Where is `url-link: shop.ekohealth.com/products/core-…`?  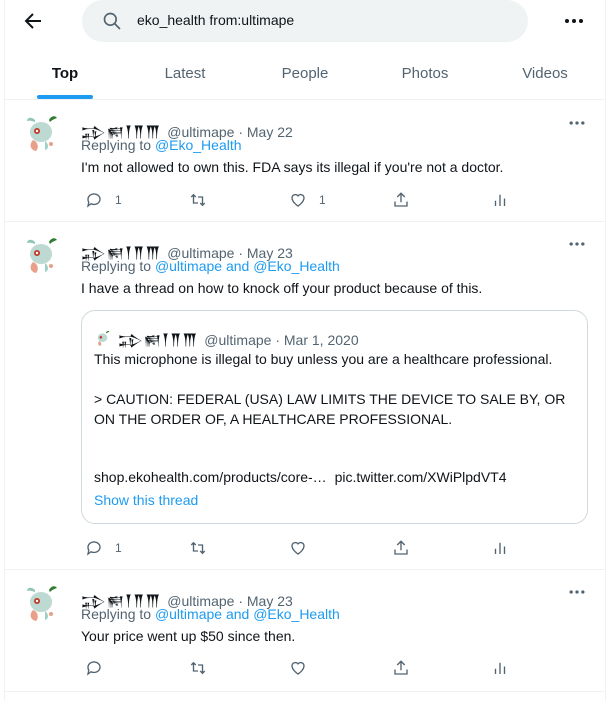
url-link: shop.ekohealth.com/products/core-… is located at coordinates (210, 477).